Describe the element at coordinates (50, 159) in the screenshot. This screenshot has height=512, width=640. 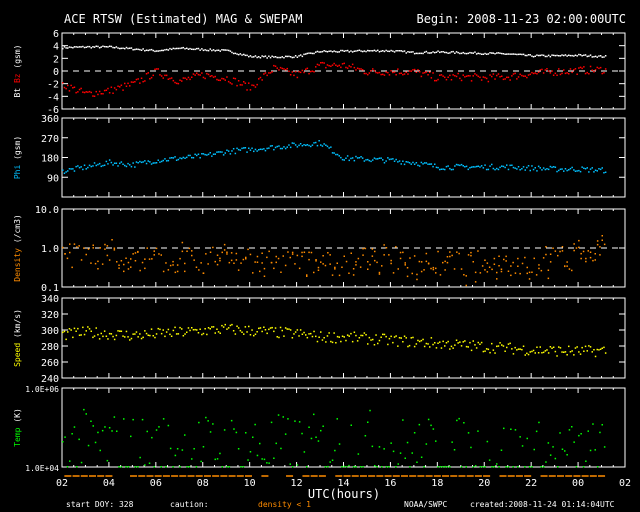
I see `y-tick-label: 180` at that location.